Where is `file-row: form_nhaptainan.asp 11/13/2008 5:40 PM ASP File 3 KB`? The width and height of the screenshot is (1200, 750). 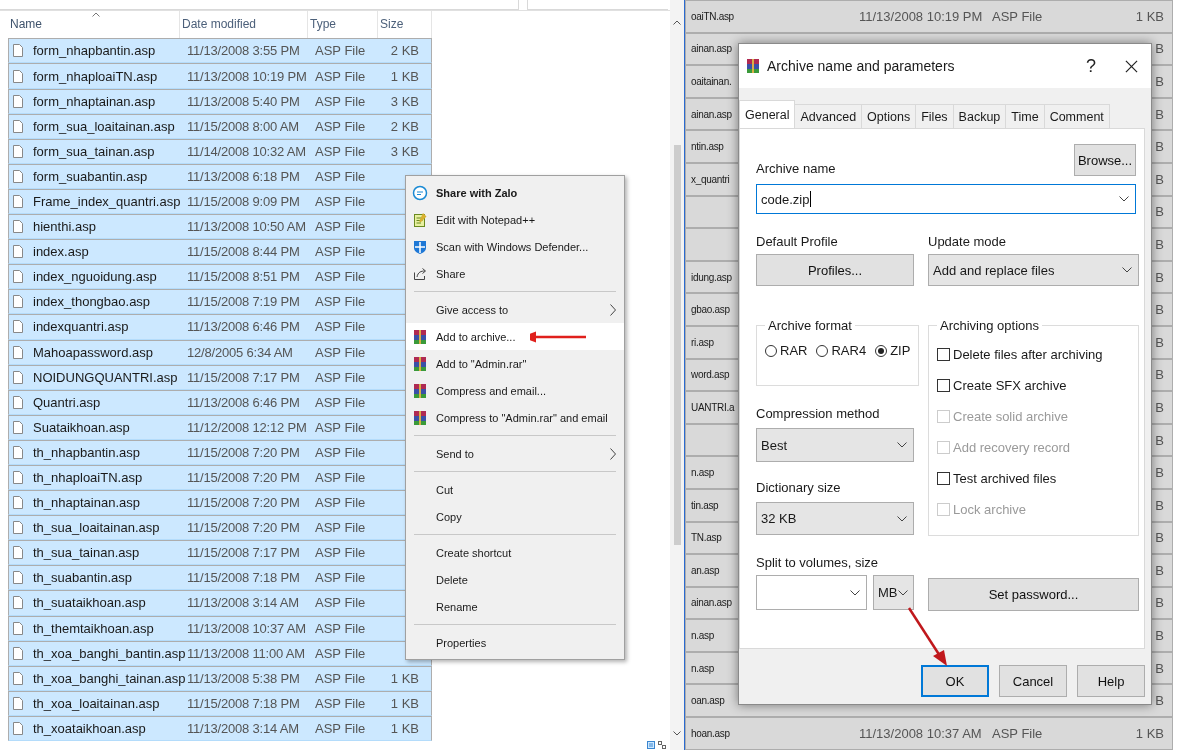 file-row: form_nhaptainan.asp 11/13/2008 5:40 PM ASP File 3 KB is located at coordinates (220, 101).